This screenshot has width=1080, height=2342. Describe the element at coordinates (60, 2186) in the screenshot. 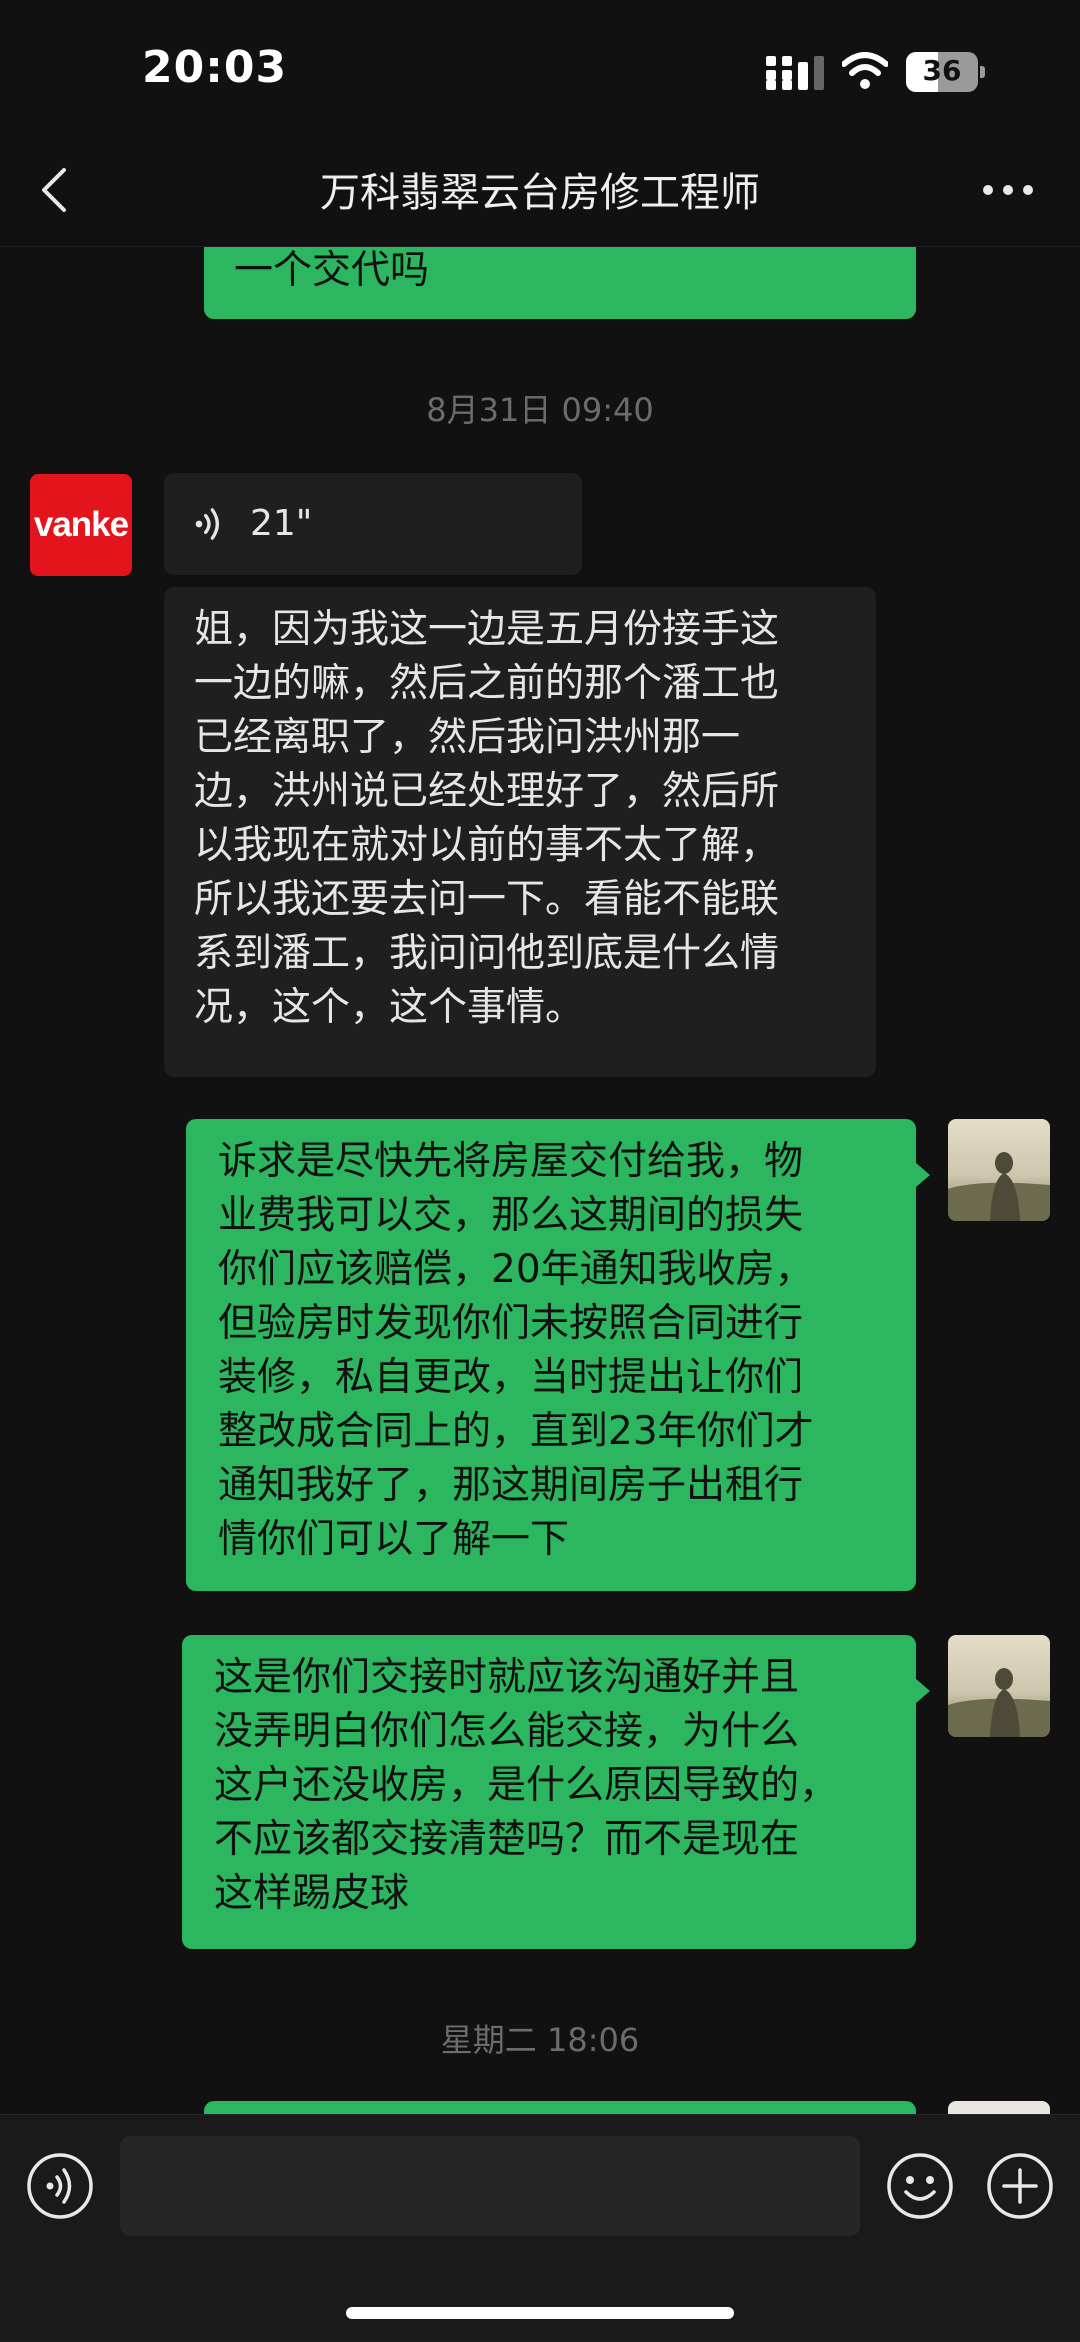

I see `voice-input-icon` at that location.